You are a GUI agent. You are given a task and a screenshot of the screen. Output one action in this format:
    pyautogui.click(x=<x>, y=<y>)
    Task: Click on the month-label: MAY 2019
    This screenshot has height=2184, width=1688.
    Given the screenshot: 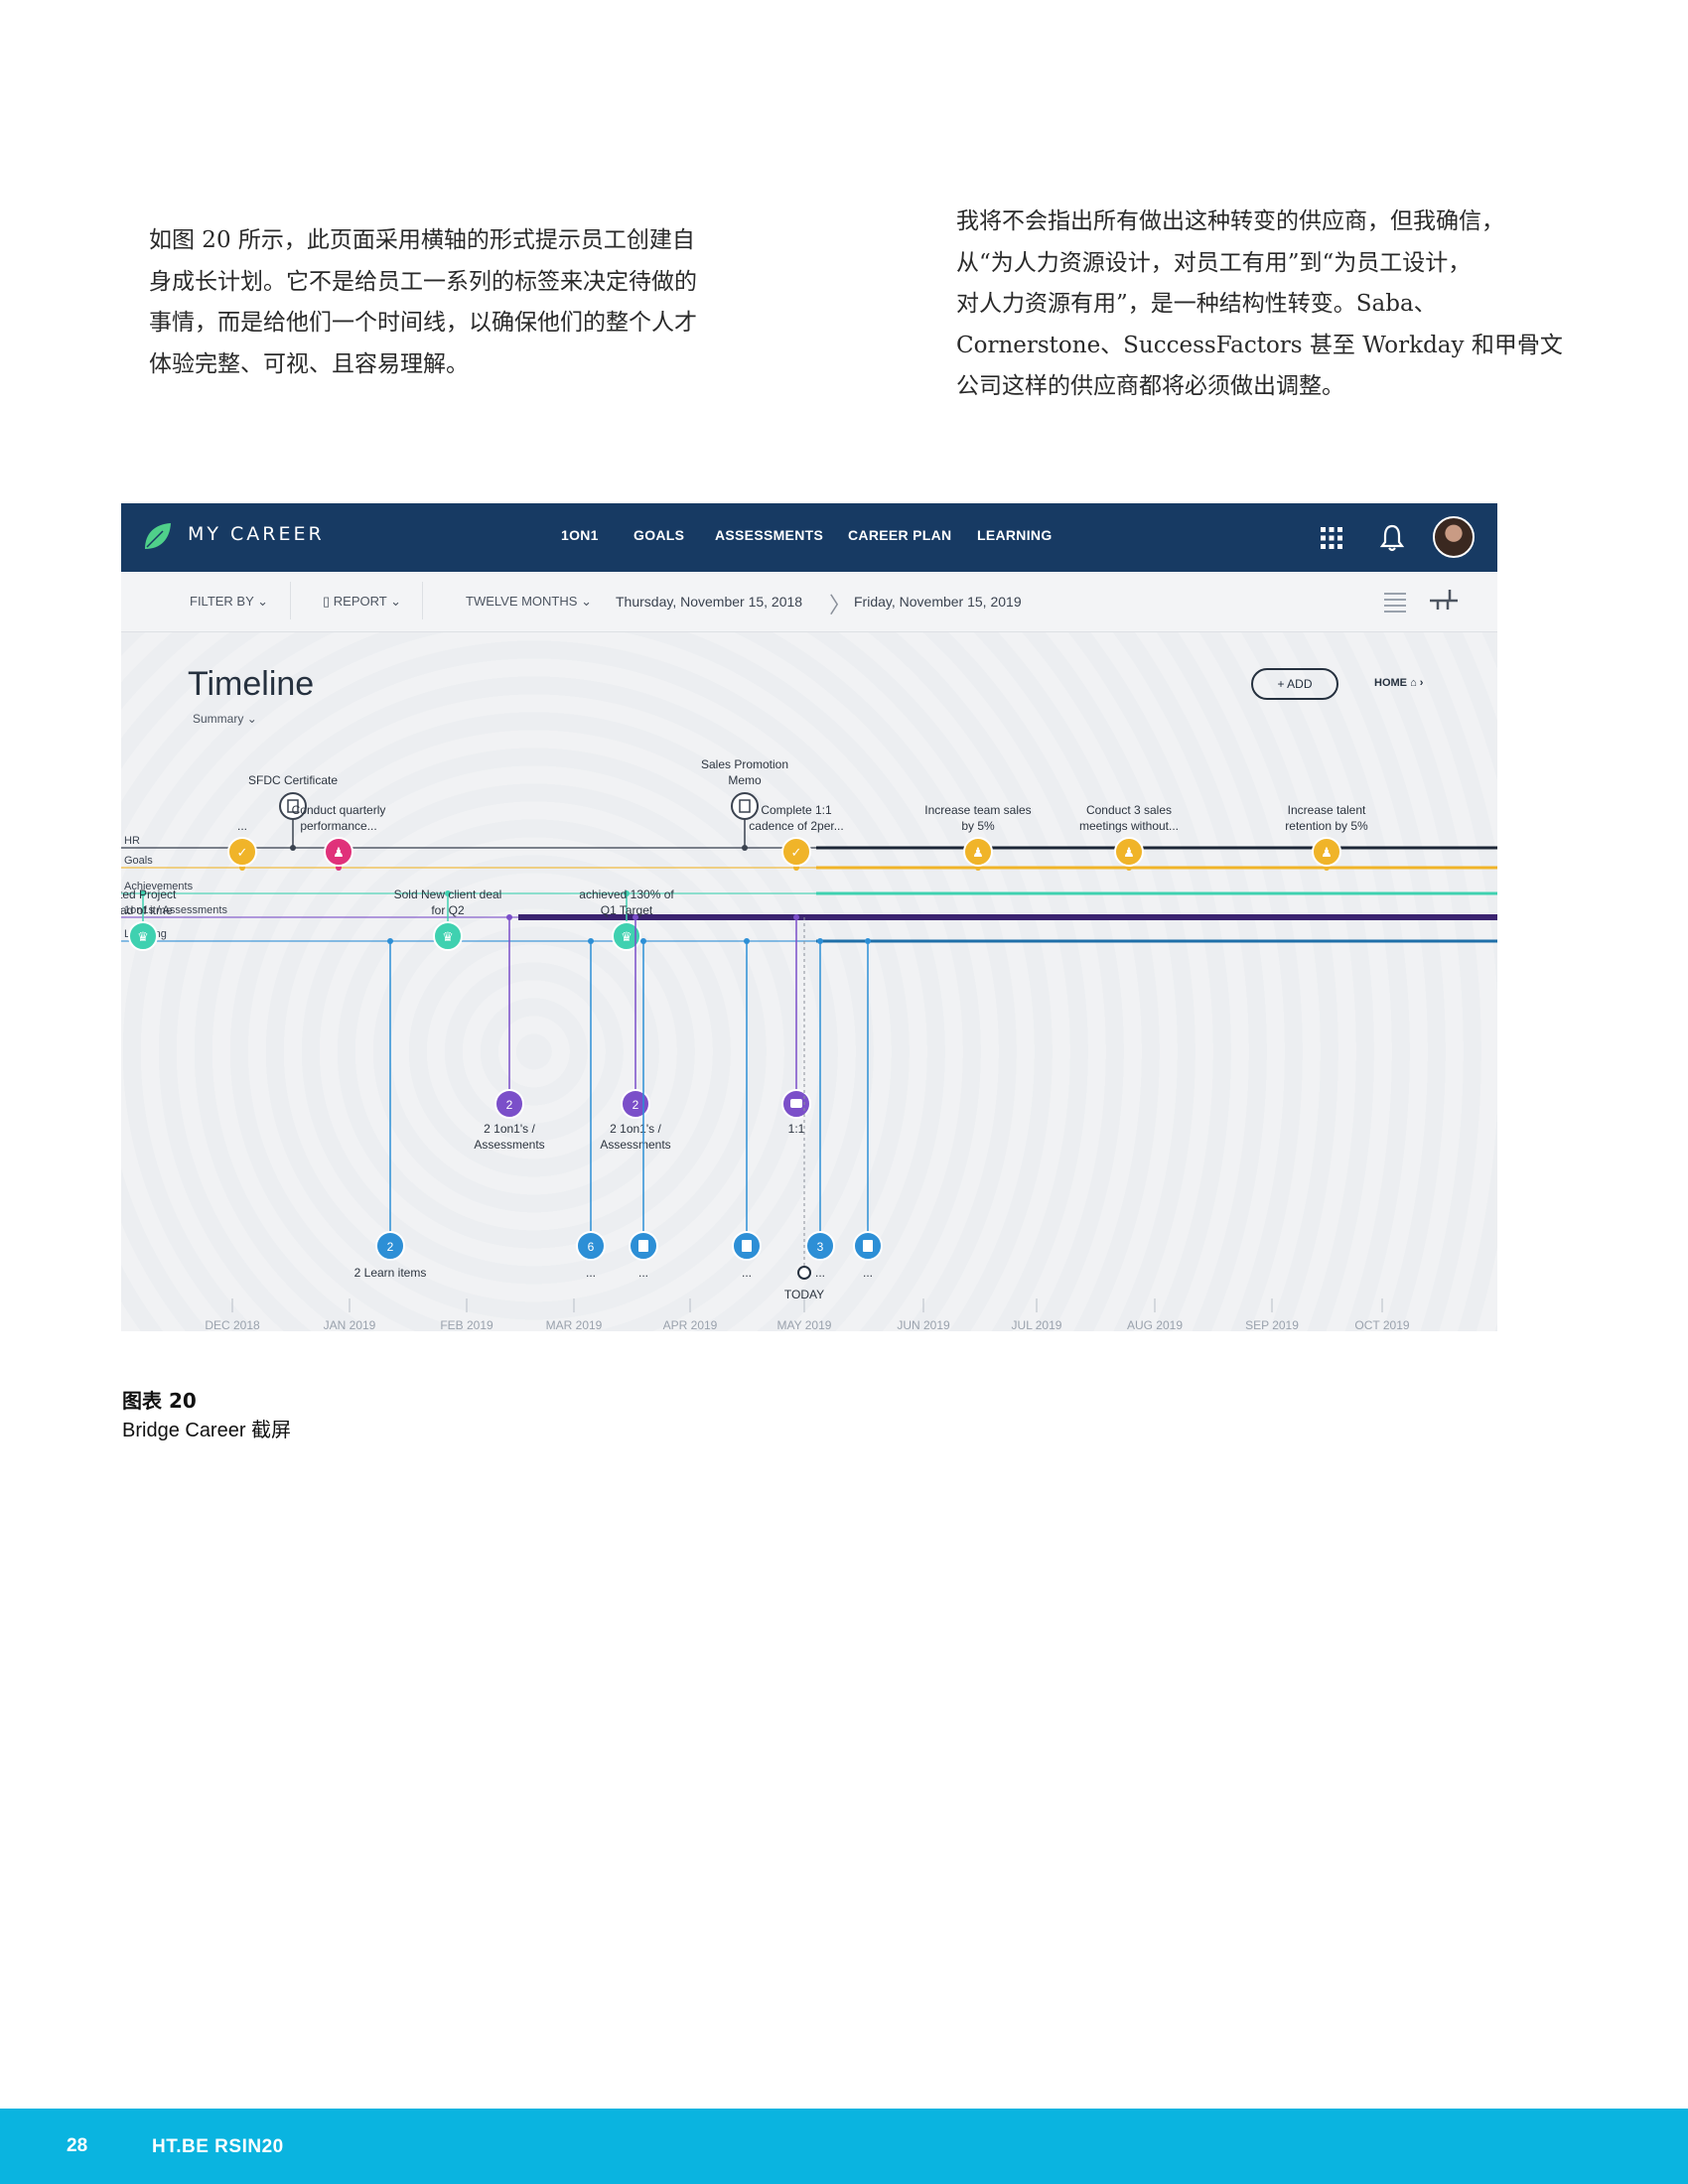 What is the action you would take?
    pyautogui.click(x=804, y=1324)
    